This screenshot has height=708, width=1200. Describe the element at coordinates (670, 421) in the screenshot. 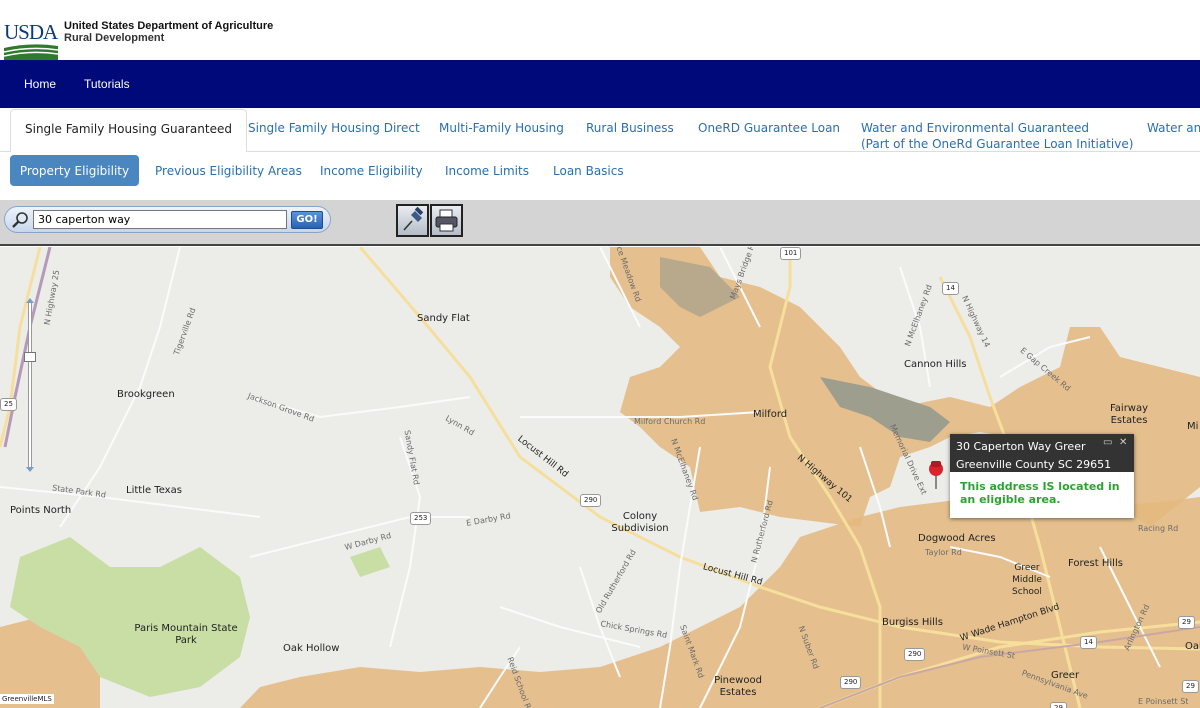

I see `road-label: Milford Church Rd` at that location.